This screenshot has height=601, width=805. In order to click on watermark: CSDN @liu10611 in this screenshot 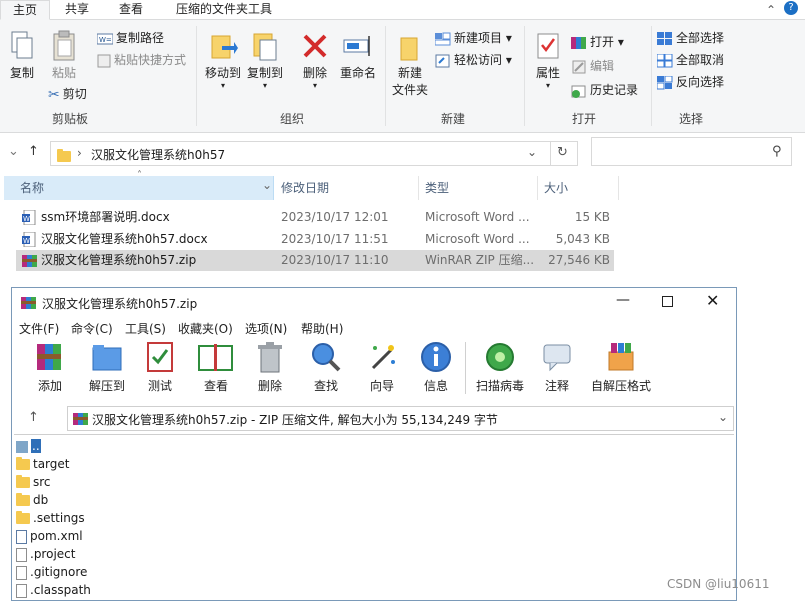, I will do `click(718, 584)`.